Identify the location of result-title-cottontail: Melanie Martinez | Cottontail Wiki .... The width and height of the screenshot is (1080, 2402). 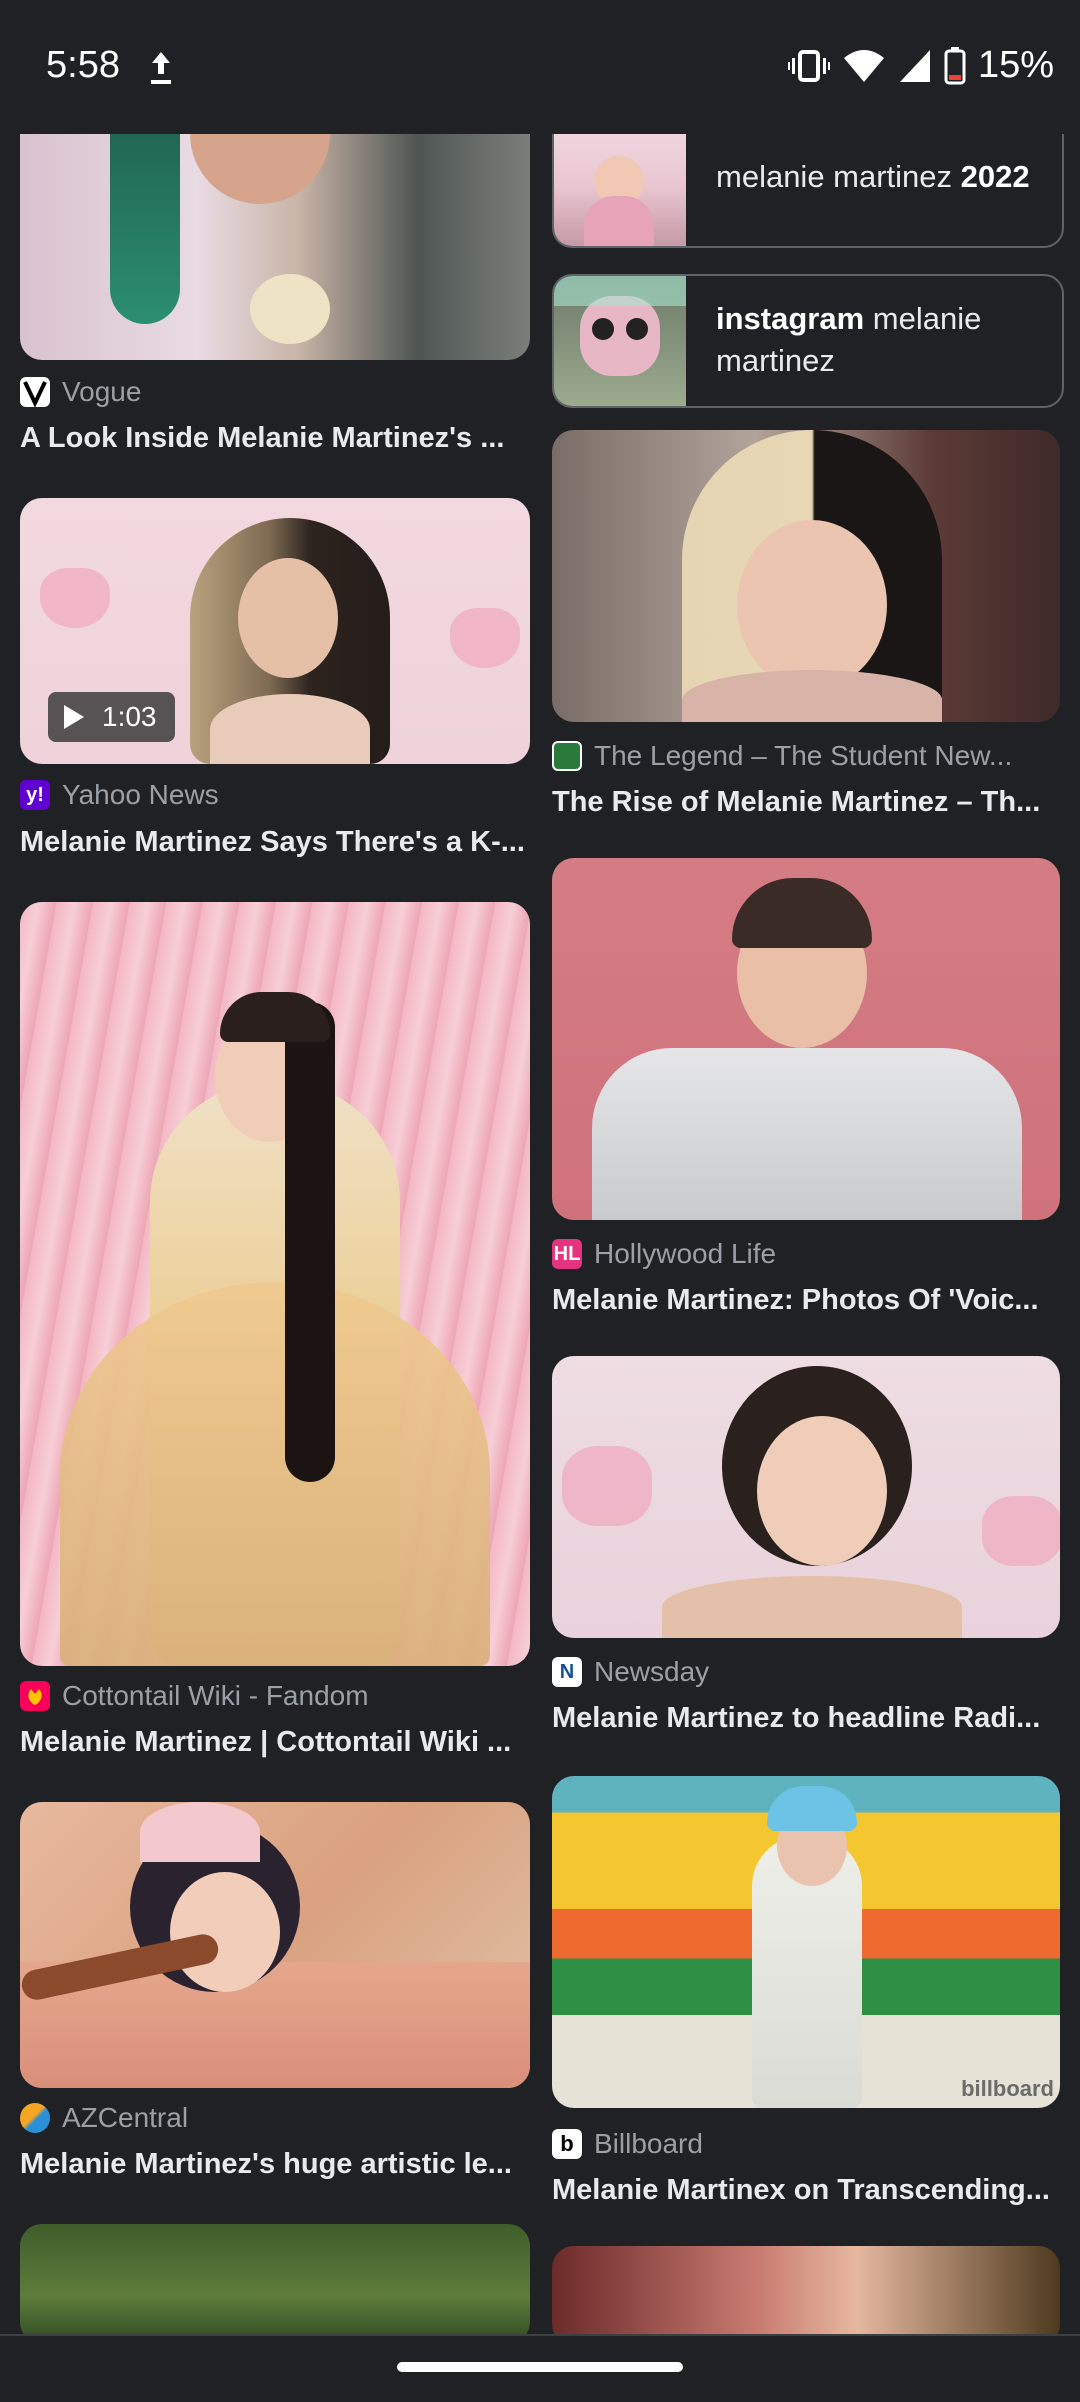
(275, 1742).